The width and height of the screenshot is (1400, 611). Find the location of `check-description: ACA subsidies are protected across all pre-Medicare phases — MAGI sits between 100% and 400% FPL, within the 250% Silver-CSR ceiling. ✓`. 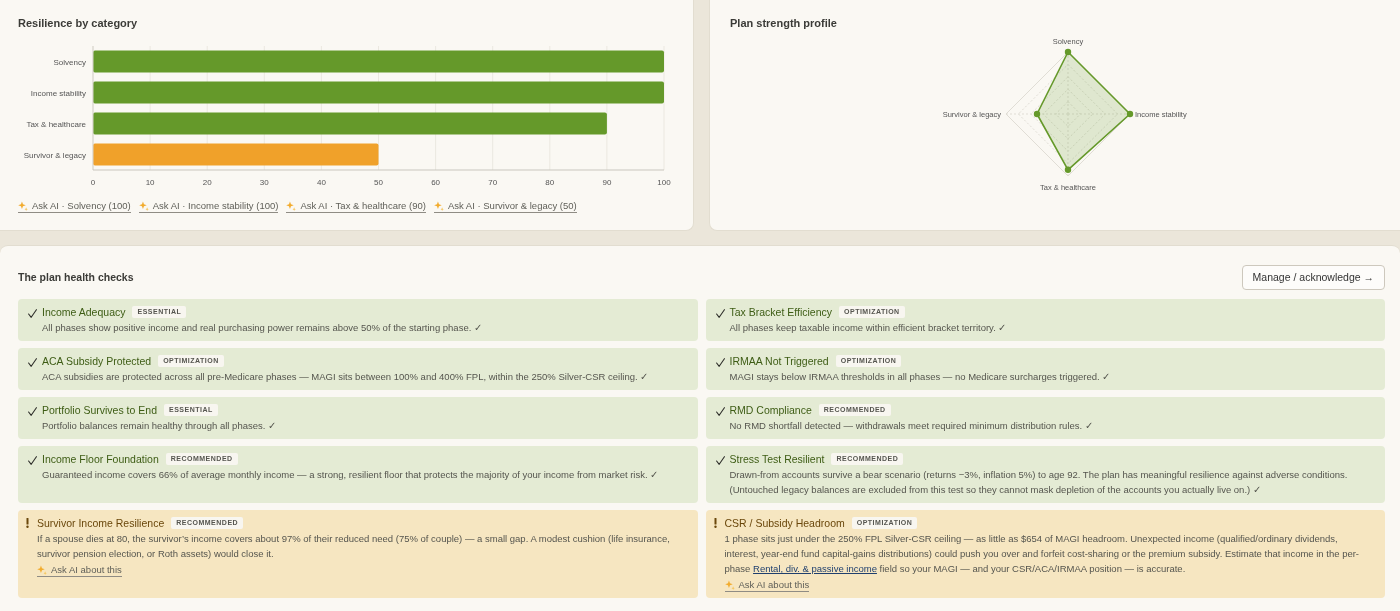

check-description: ACA subsidies are protected across all pre-Medicare phases — MAGI sits between 100% and 400% FPL, within the 250% Silver-CSR ceiling. ✓ is located at coordinates (345, 377).